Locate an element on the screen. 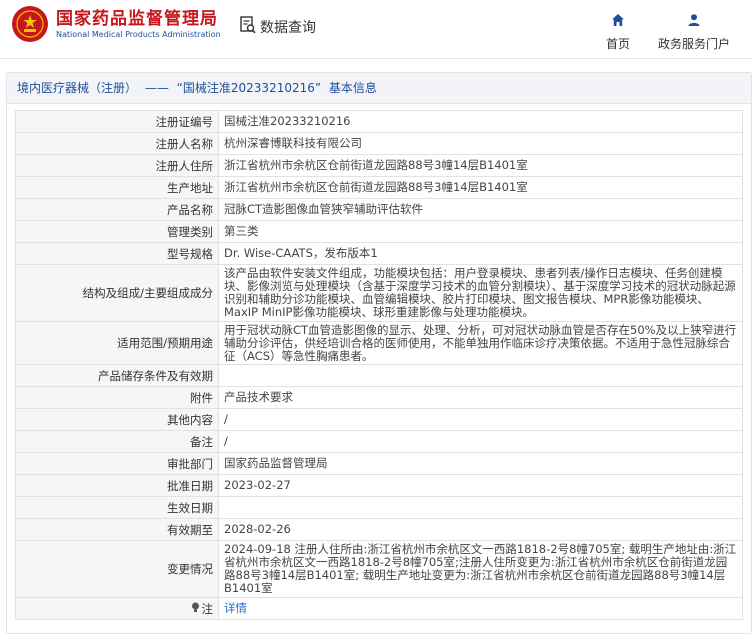 The width and height of the screenshot is (752, 634). field-label: 管理类别 is located at coordinates (117, 231).